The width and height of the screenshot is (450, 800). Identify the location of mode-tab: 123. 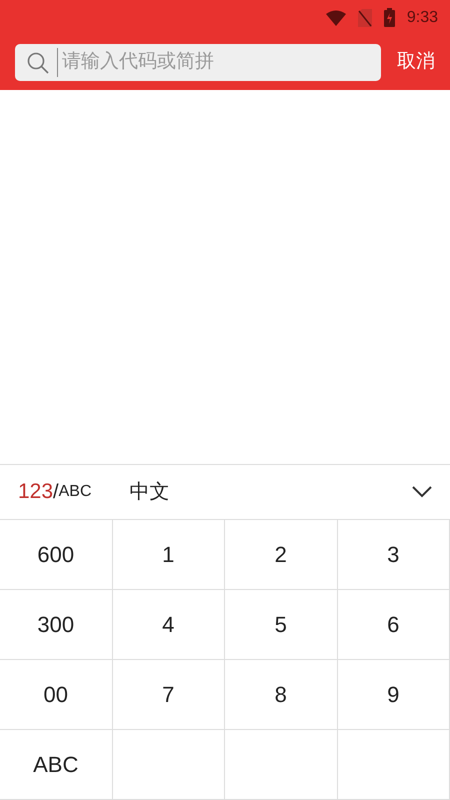
(36, 492).